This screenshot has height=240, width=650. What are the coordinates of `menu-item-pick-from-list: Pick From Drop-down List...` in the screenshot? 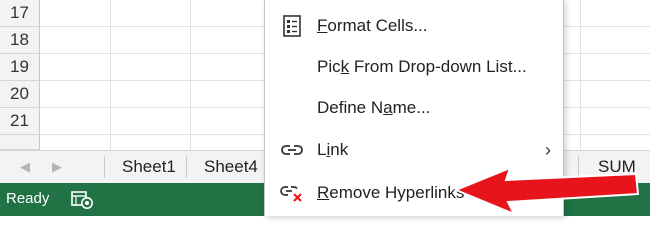 It's located at (414, 67).